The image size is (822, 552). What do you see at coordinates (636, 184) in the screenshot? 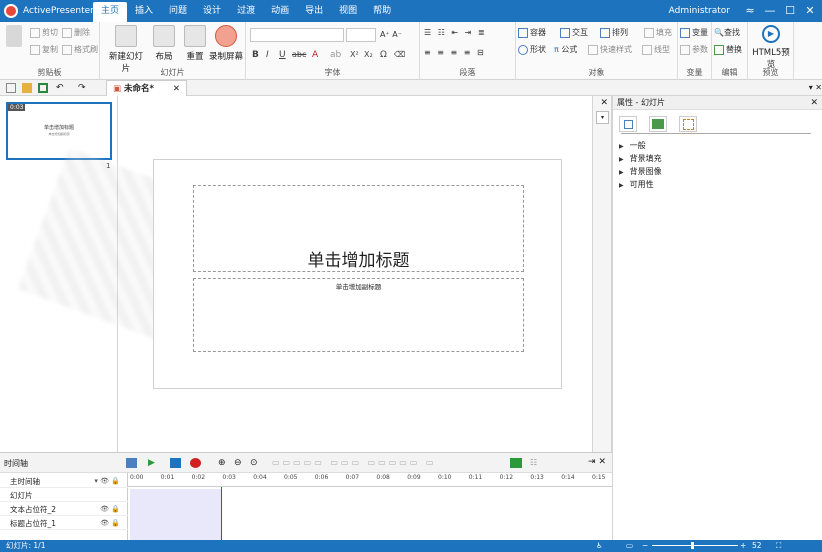
I see `property-section: 可用性` at bounding box center [636, 184].